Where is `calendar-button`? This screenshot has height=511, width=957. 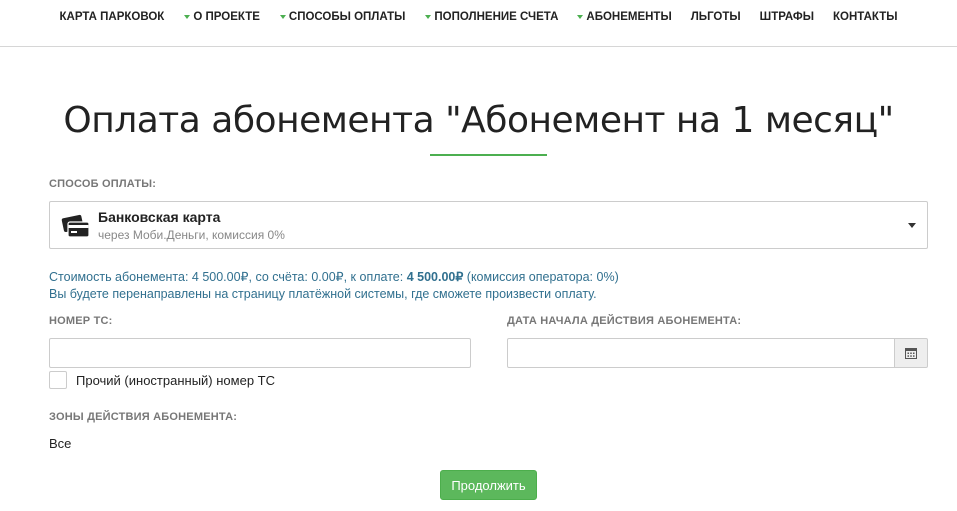
calendar-button is located at coordinates (911, 353).